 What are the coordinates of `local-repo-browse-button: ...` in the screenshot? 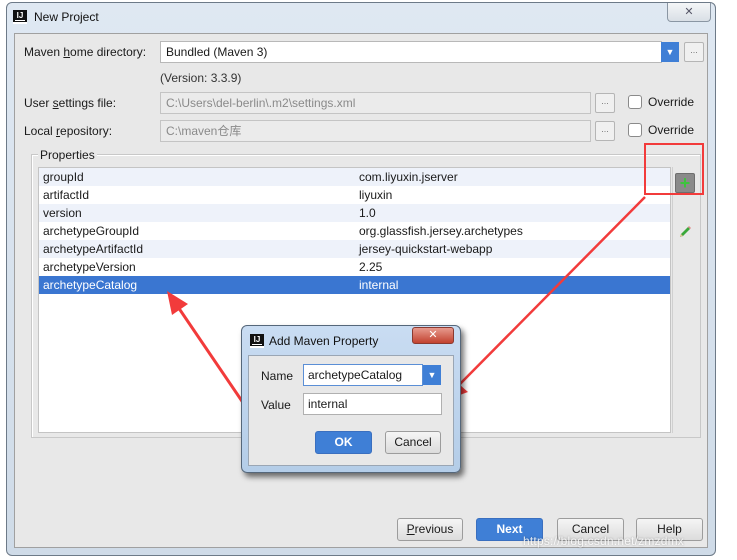 It's located at (605, 131).